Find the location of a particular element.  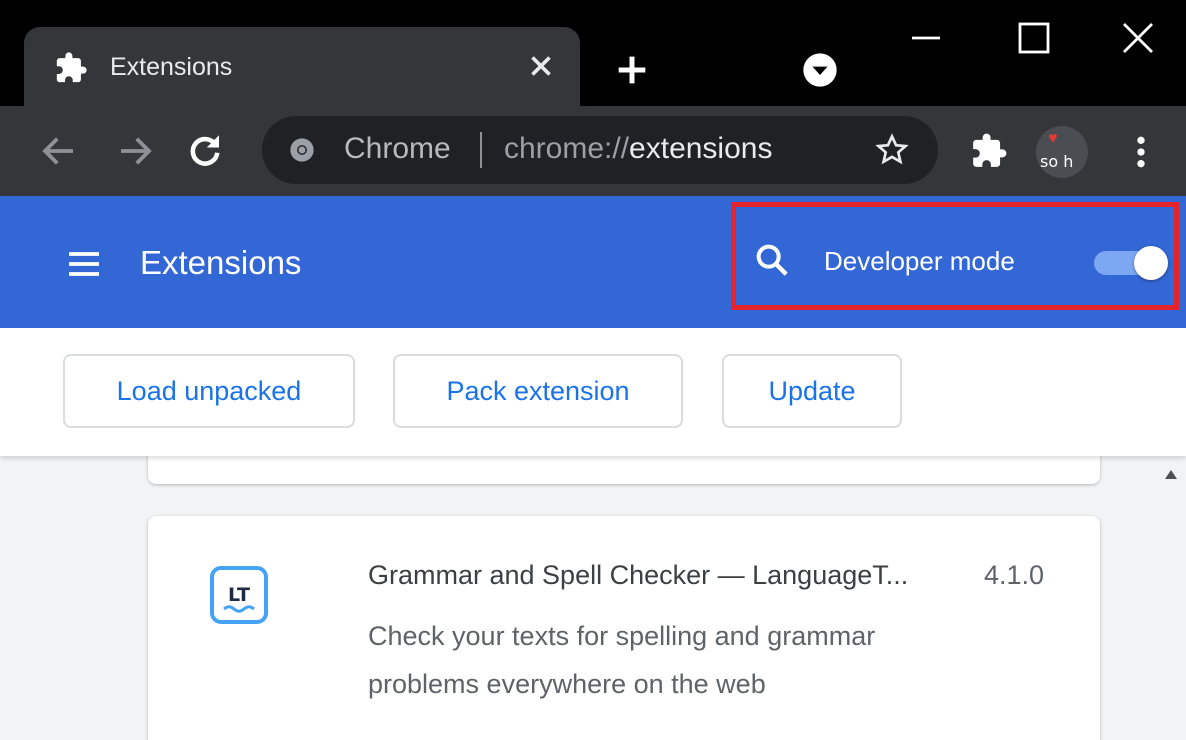

plus-icon is located at coordinates (632, 70).